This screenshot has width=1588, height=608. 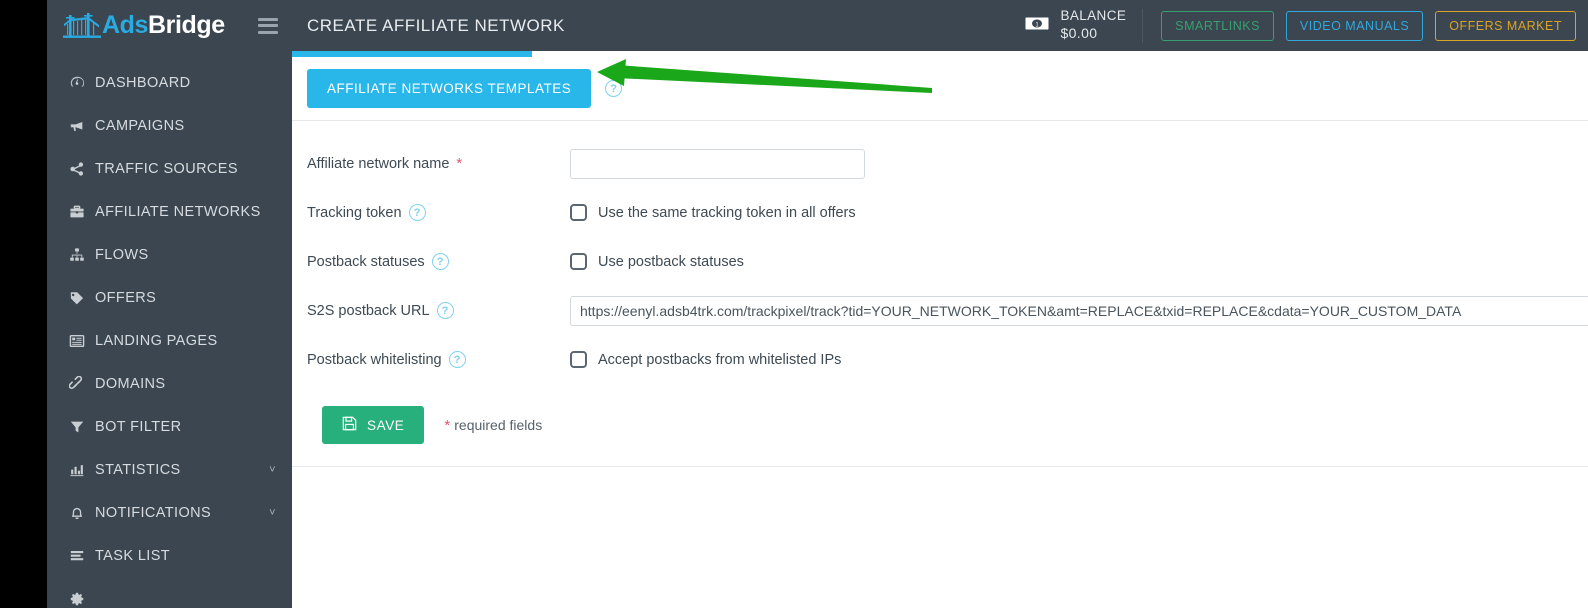 I want to click on sidebar-item-affiliate-networks: AFFILIATE NETWORKS, so click(x=169, y=211).